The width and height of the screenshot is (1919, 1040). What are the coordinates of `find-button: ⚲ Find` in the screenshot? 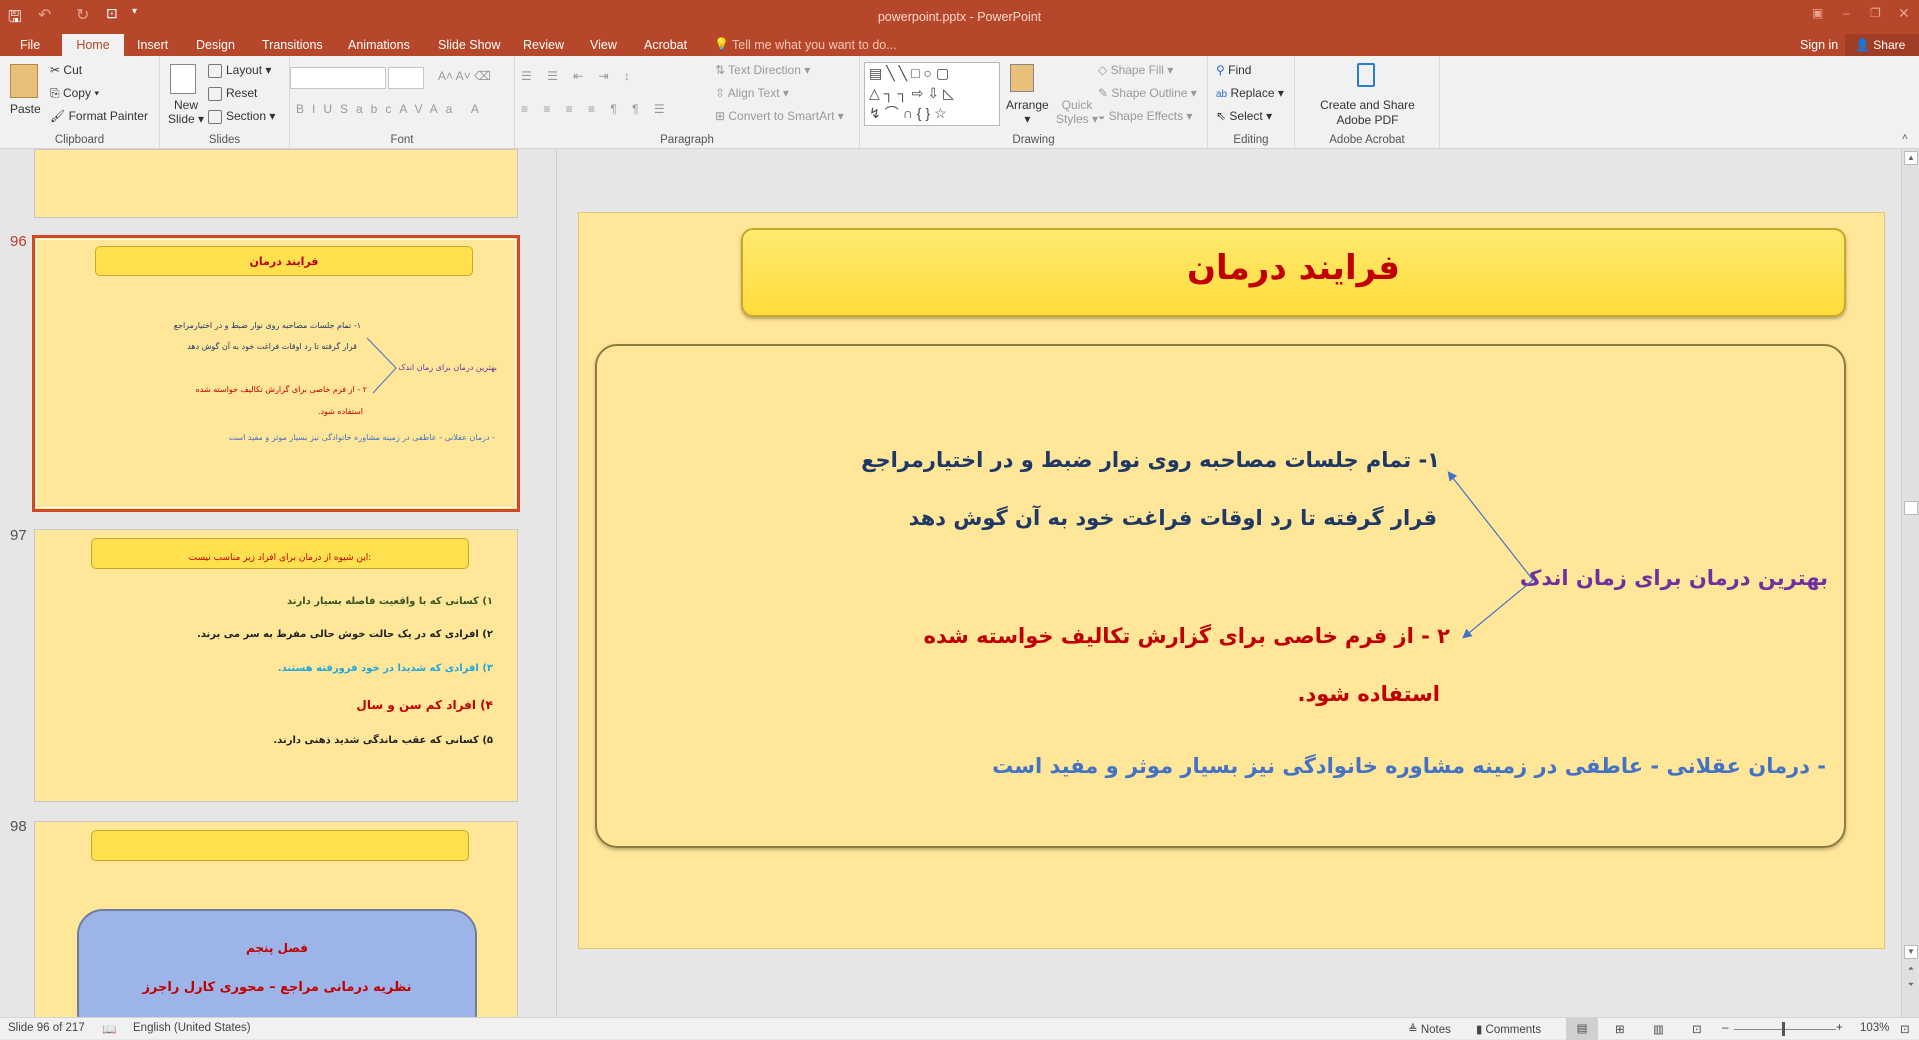 It's located at (1233, 70).